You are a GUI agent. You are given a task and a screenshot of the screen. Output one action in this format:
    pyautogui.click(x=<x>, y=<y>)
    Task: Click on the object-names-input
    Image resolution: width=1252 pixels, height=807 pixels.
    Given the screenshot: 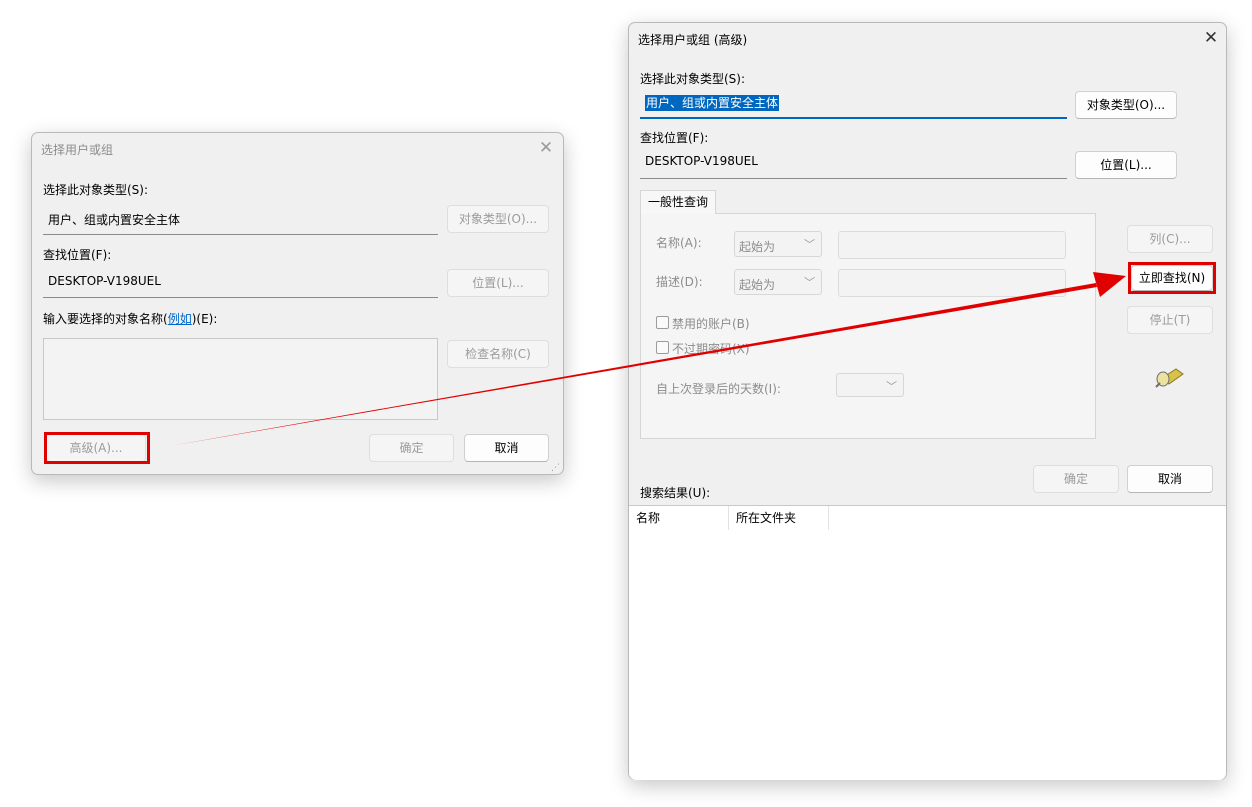 What is the action you would take?
    pyautogui.click(x=240, y=379)
    